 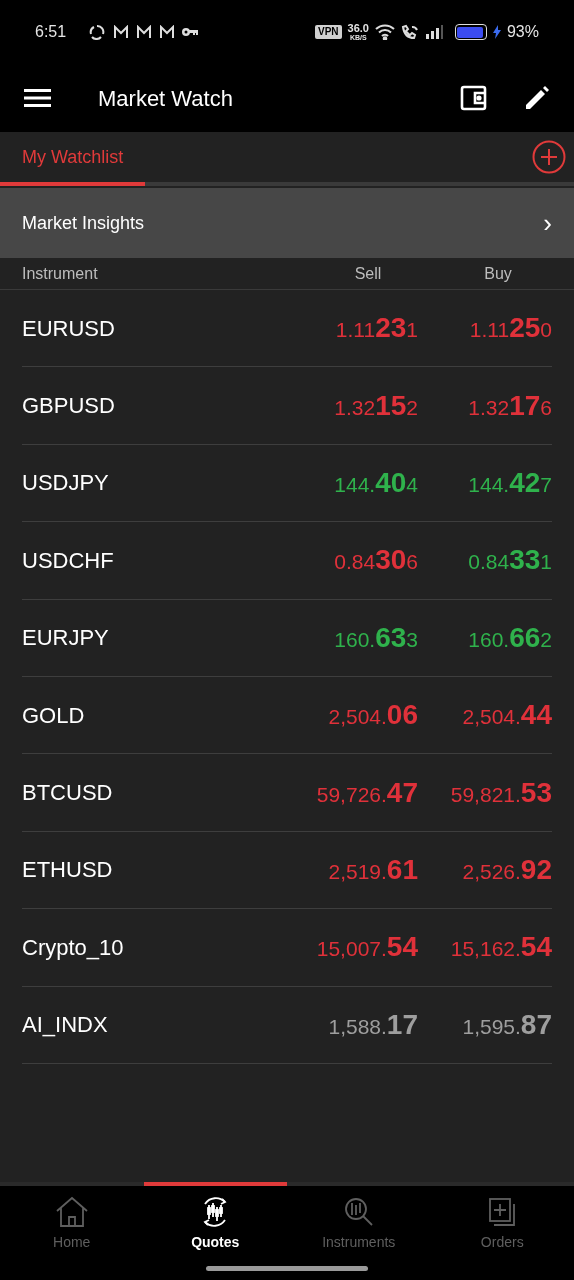 What do you see at coordinates (376, 405) in the screenshot?
I see `price: 1.32152` at bounding box center [376, 405].